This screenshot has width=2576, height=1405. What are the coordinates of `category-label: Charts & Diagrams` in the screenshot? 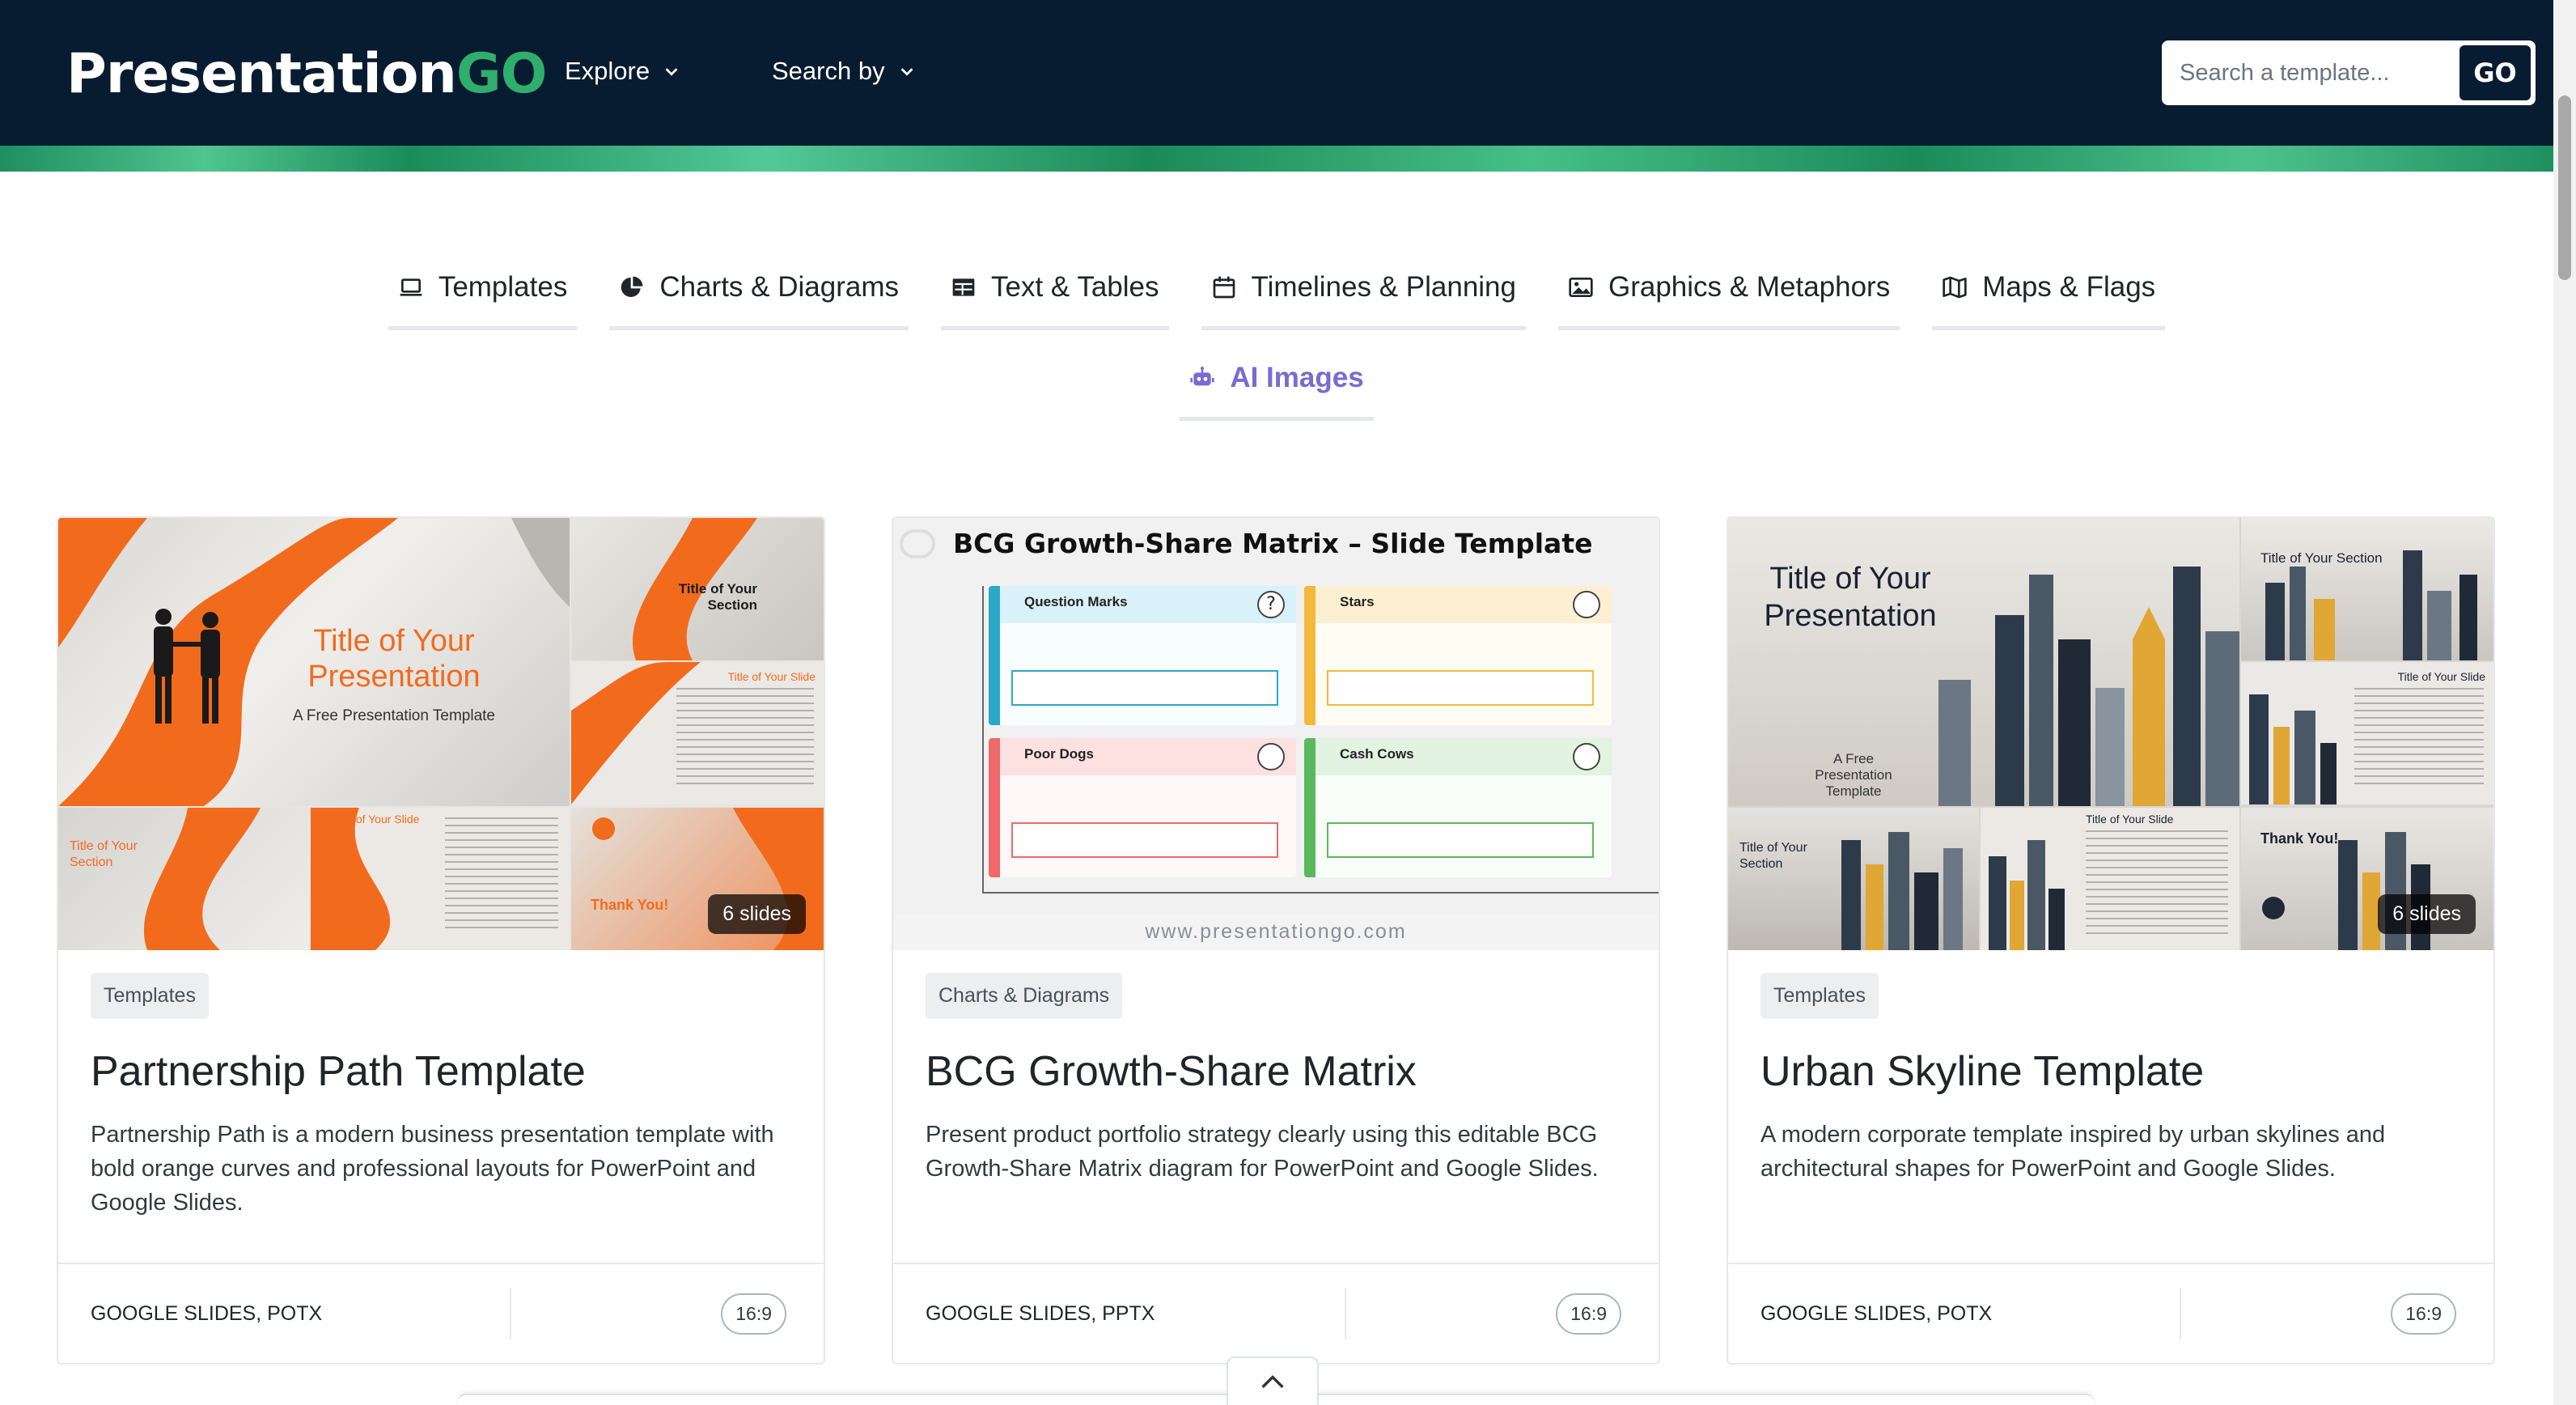 It's located at (779, 286).